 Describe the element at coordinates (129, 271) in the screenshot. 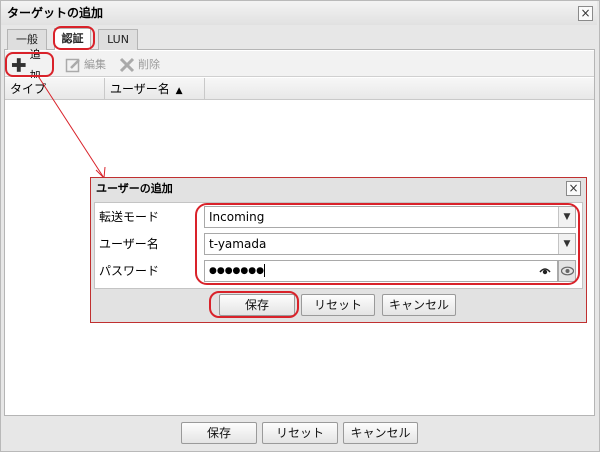

I see `password-label: パスワード` at that location.